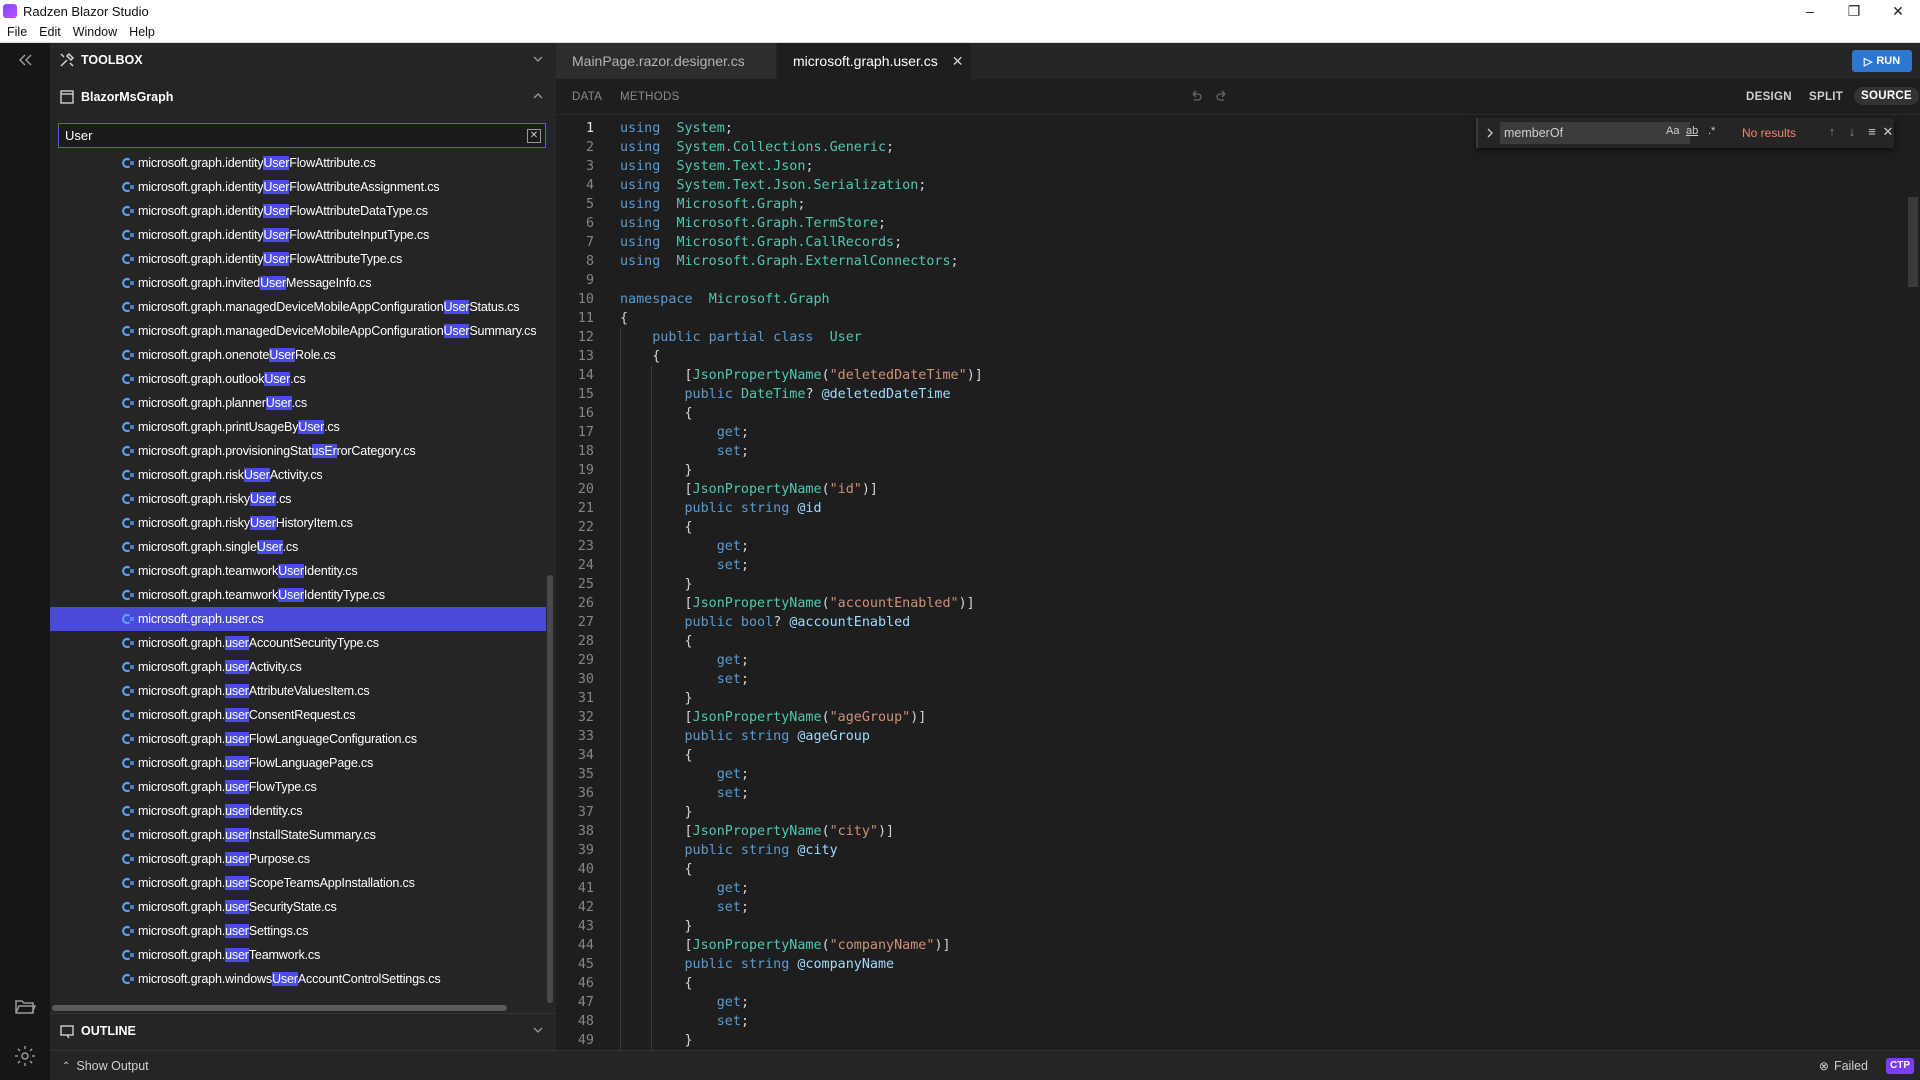  What do you see at coordinates (538, 96) in the screenshot?
I see `chevron-up-icon` at bounding box center [538, 96].